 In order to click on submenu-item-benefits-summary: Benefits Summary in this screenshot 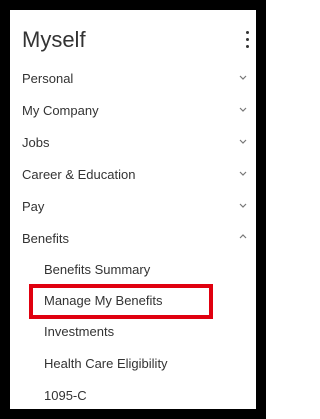, I will do `click(149, 270)`.